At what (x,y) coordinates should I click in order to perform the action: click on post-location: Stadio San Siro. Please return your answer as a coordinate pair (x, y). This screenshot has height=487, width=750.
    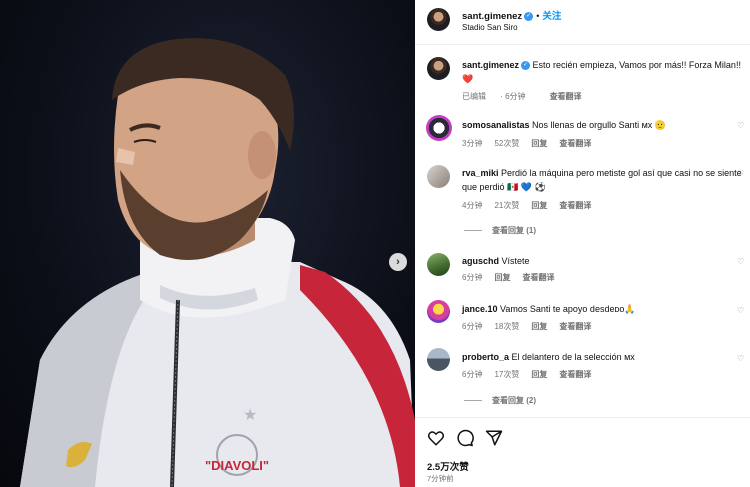
    Looking at the image, I should click on (490, 27).